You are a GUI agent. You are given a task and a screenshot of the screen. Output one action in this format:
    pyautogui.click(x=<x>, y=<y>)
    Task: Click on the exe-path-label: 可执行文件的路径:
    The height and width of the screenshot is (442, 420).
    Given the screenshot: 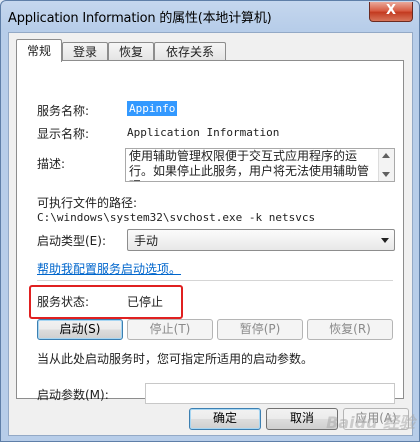 What is the action you would take?
    pyautogui.click(x=87, y=203)
    